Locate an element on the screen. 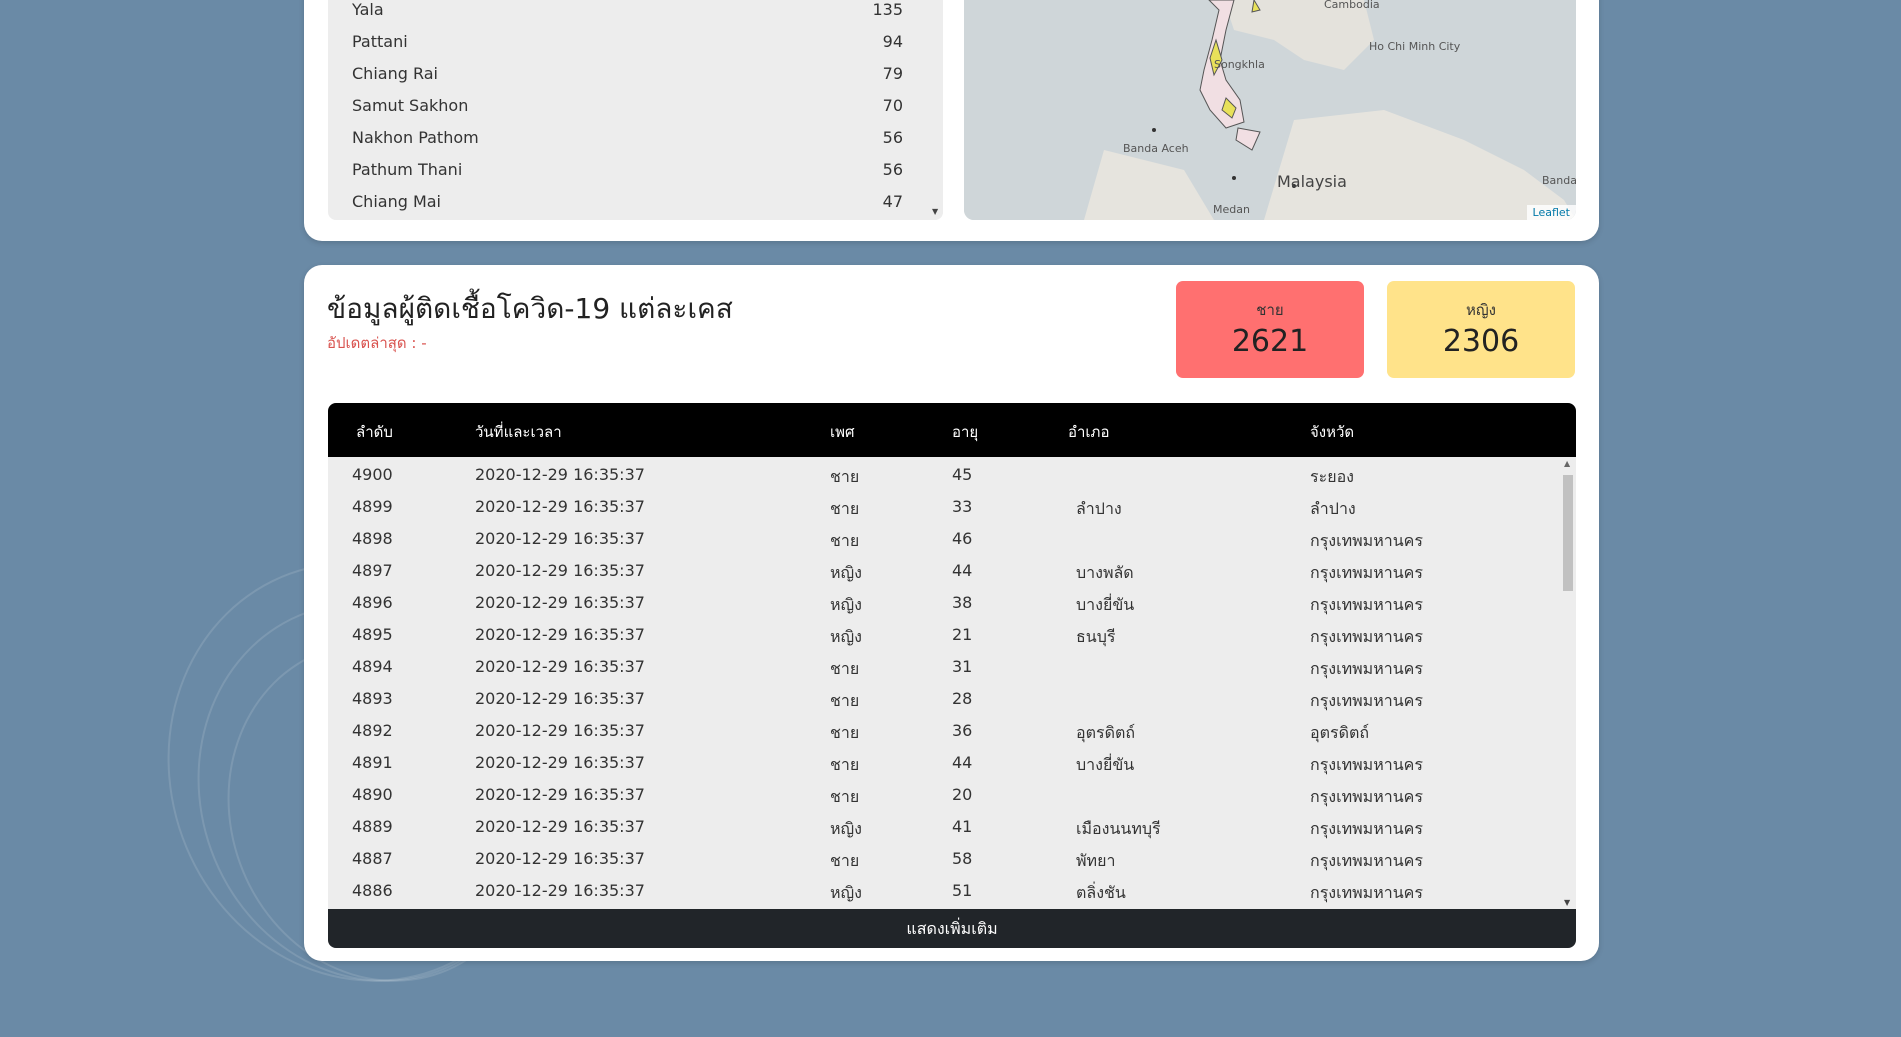 The height and width of the screenshot is (1037, 1901). table-scrollbar: ▲ ▼ is located at coordinates (1568, 683).